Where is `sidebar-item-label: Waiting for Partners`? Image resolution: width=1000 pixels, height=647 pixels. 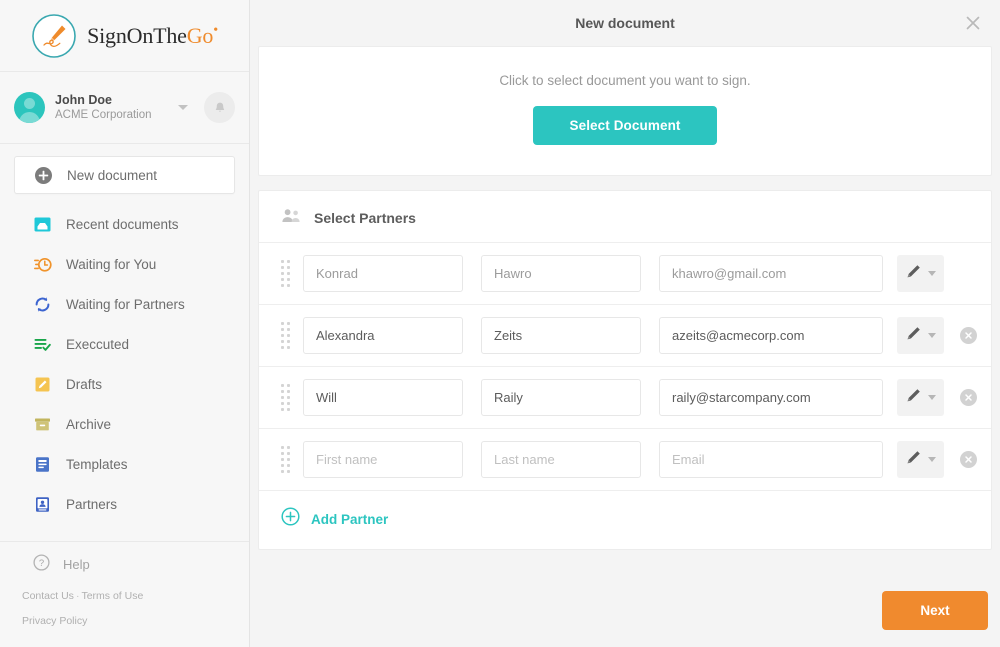 sidebar-item-label: Waiting for Partners is located at coordinates (125, 304).